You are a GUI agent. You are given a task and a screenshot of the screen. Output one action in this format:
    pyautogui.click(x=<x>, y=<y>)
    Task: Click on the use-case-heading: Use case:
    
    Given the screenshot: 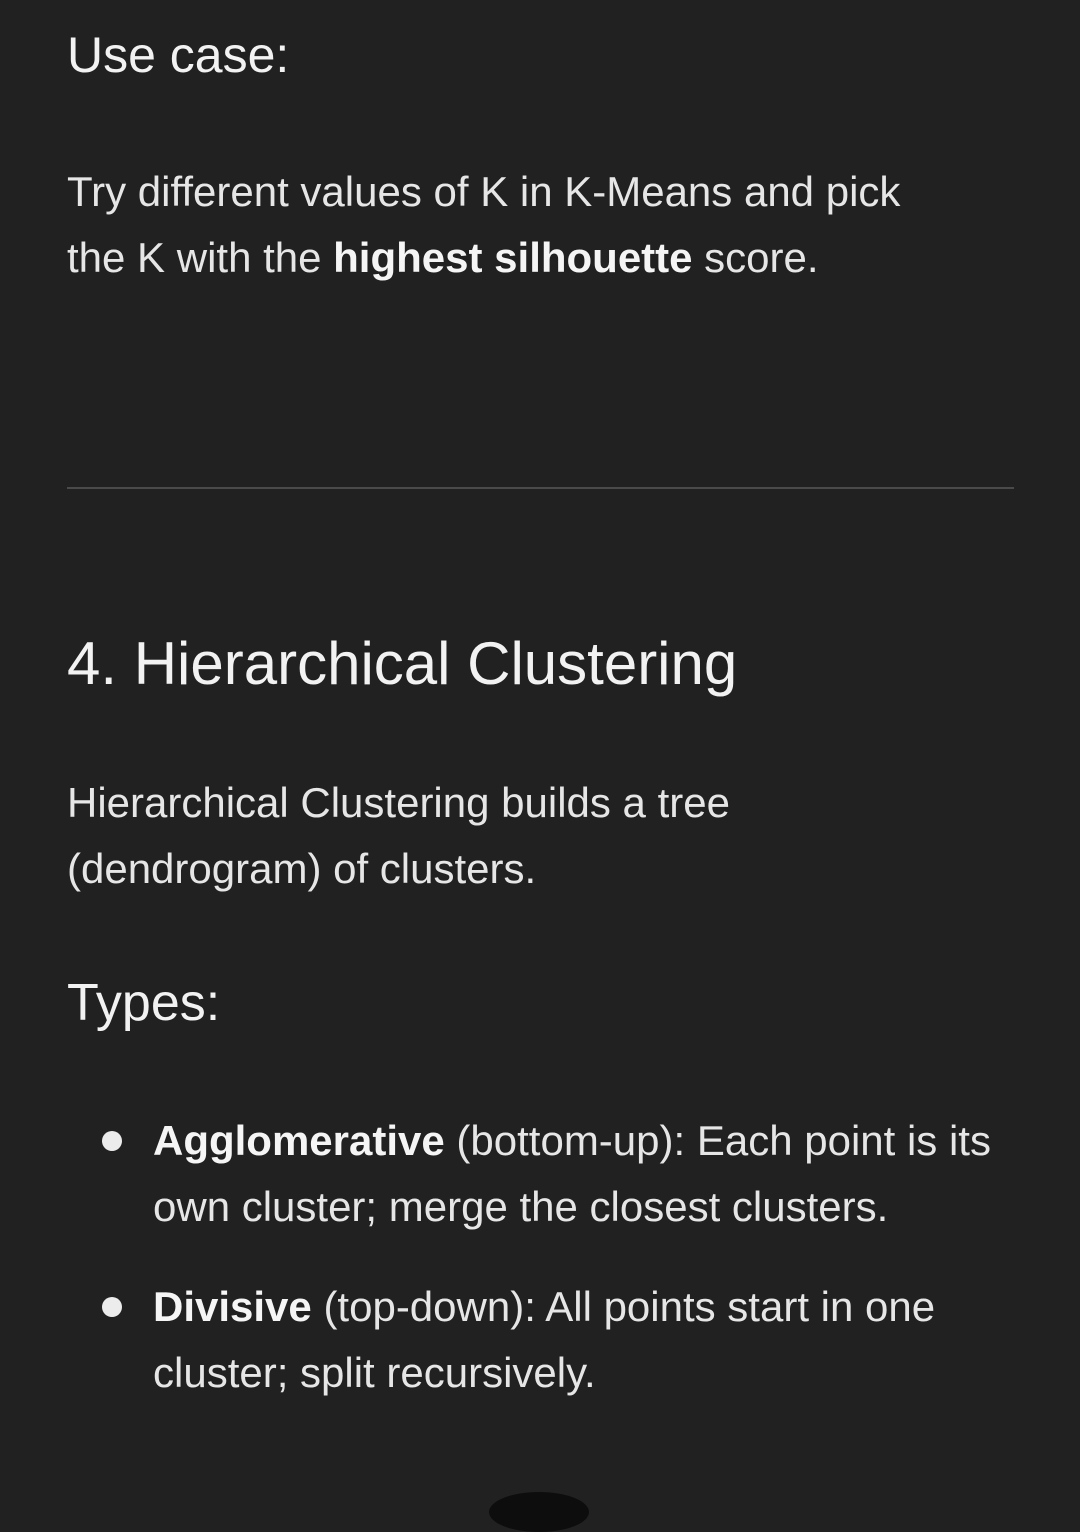 What is the action you would take?
    pyautogui.click(x=178, y=55)
    